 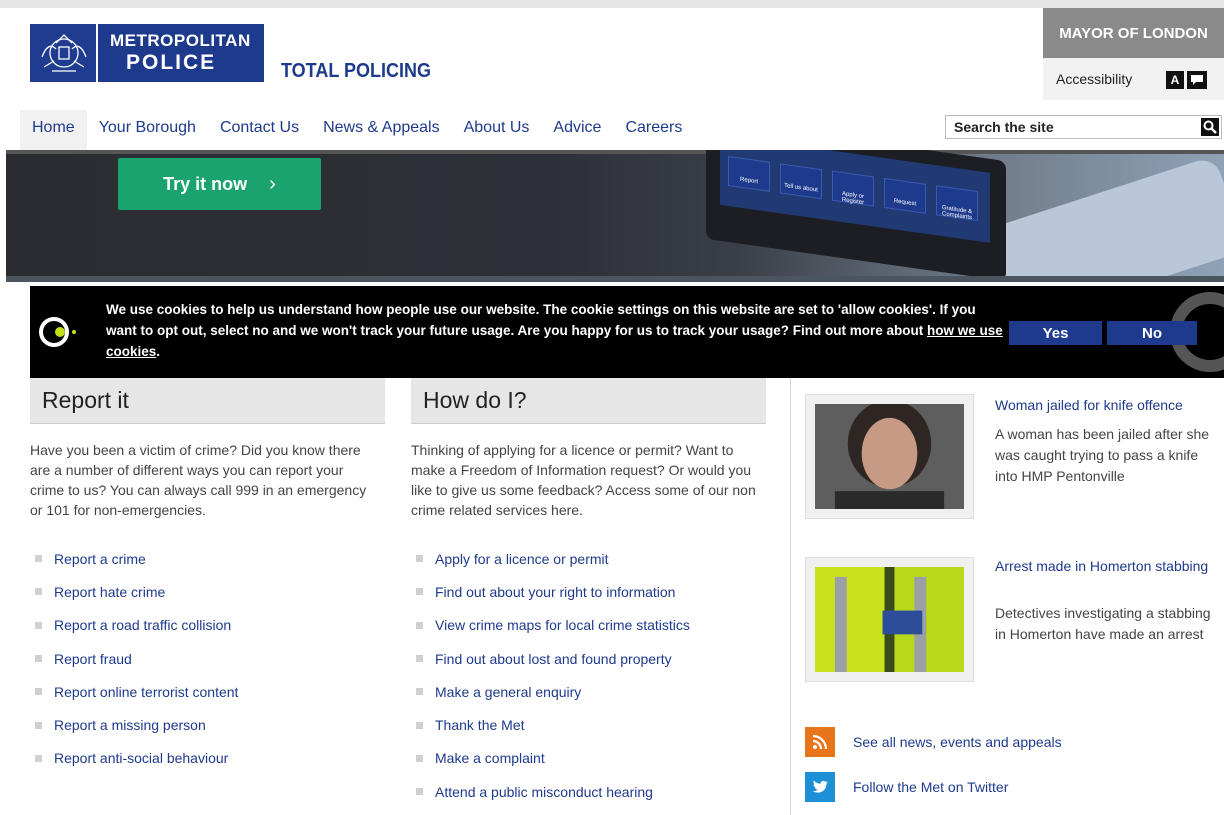 I want to click on tablet-tile: Gratitude & Complaints, so click(x=957, y=203).